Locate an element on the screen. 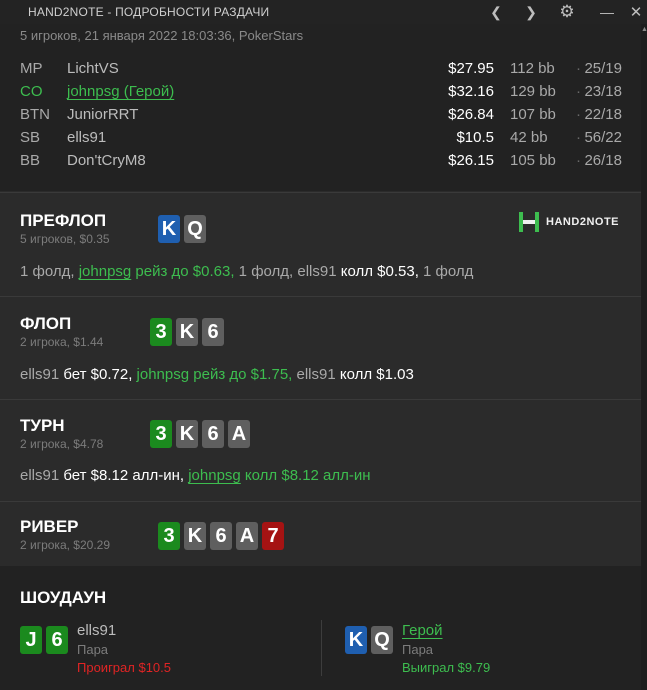 This screenshot has width=647, height=690. street-title: ТУРН is located at coordinates (42, 425).